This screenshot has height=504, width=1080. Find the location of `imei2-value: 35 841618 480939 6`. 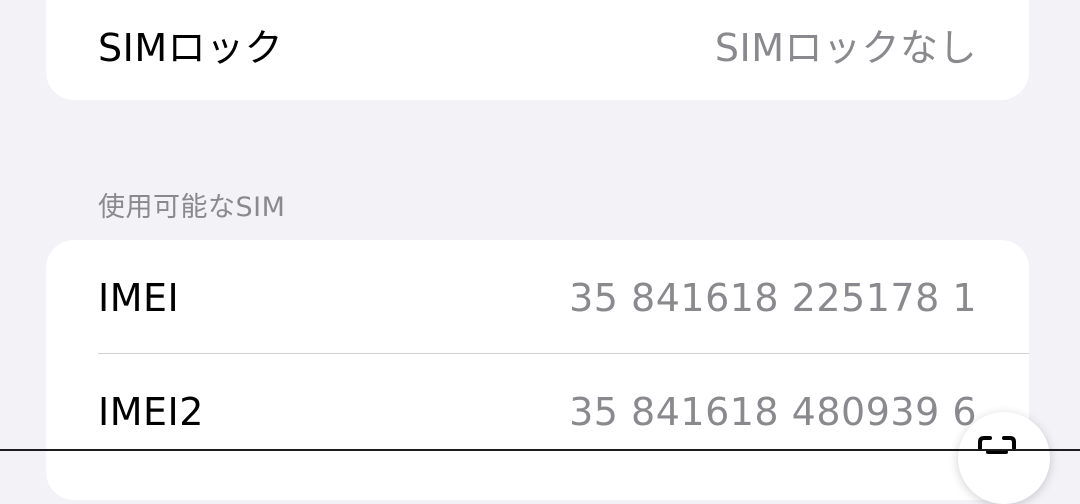

imei2-value: 35 841618 480939 6 is located at coordinates (773, 412).